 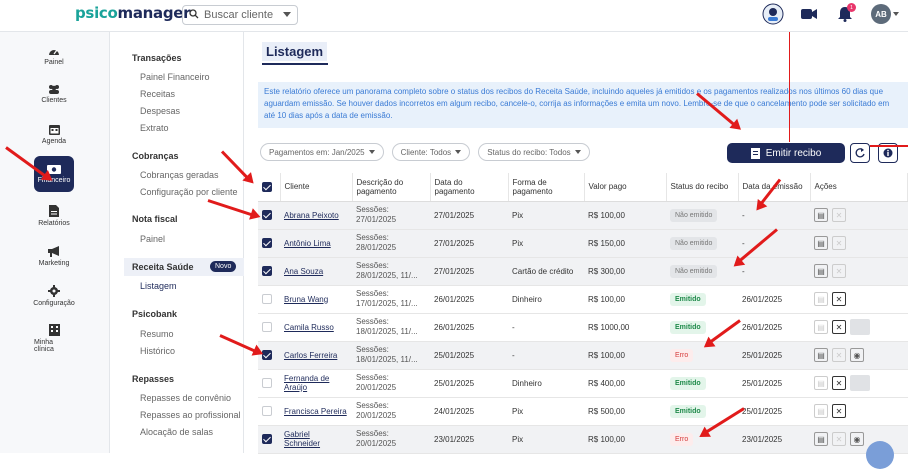 I want to click on megaphone-icon, so click(x=53, y=251).